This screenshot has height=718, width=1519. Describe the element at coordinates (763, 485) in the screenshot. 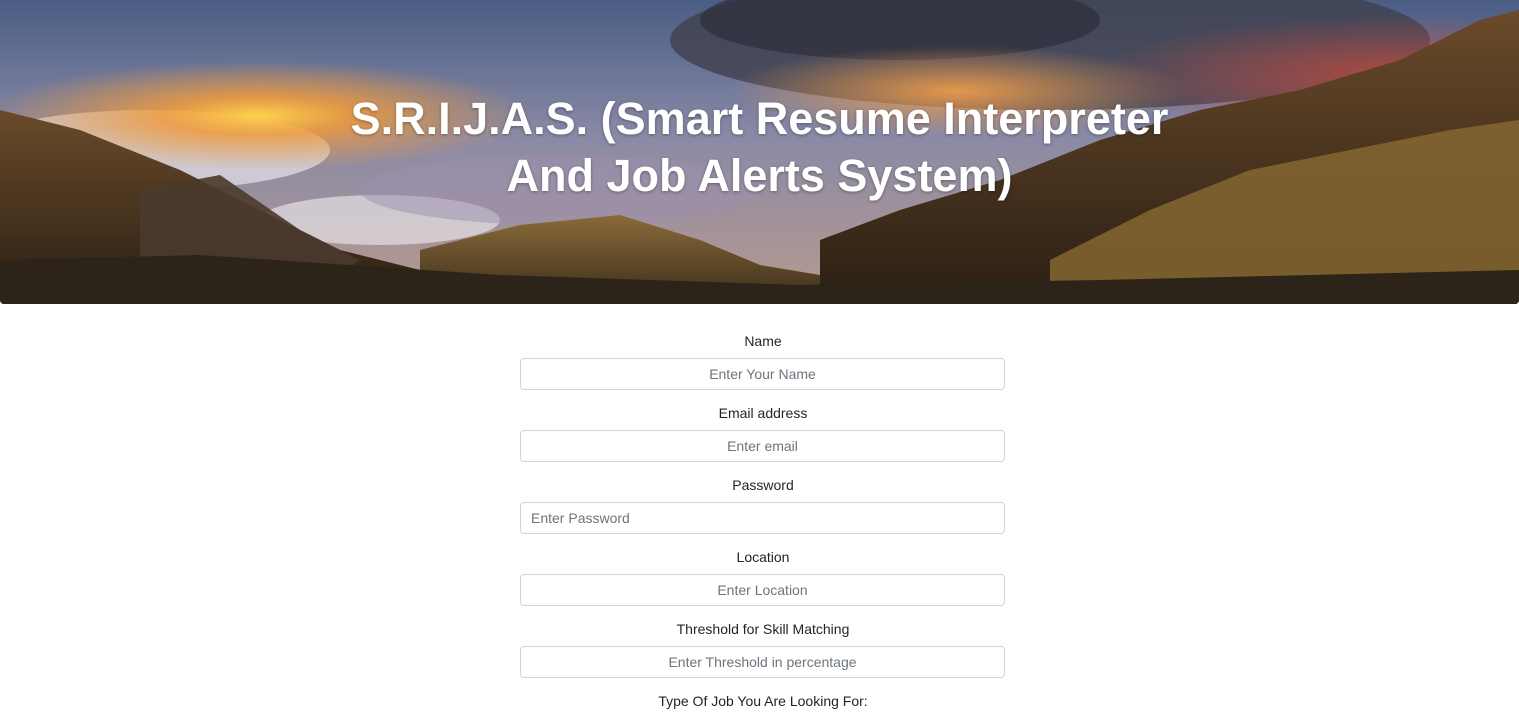

I see `password-label: Password` at that location.